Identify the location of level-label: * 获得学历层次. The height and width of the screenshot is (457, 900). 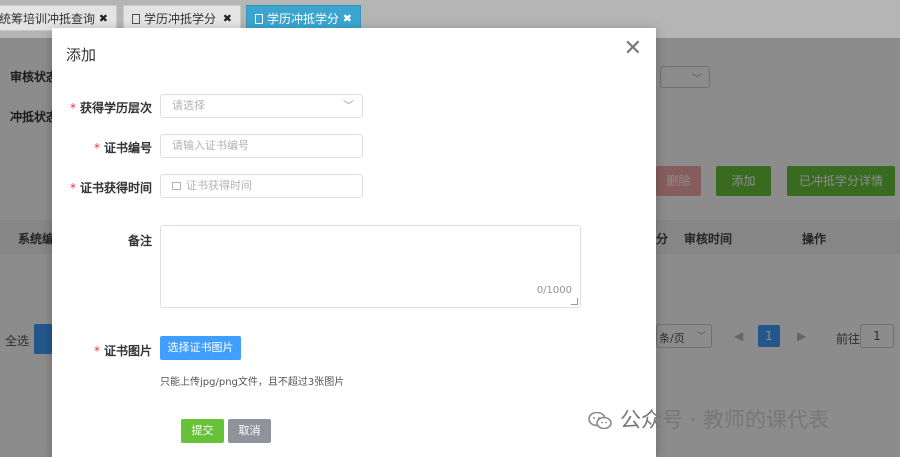
(110, 108).